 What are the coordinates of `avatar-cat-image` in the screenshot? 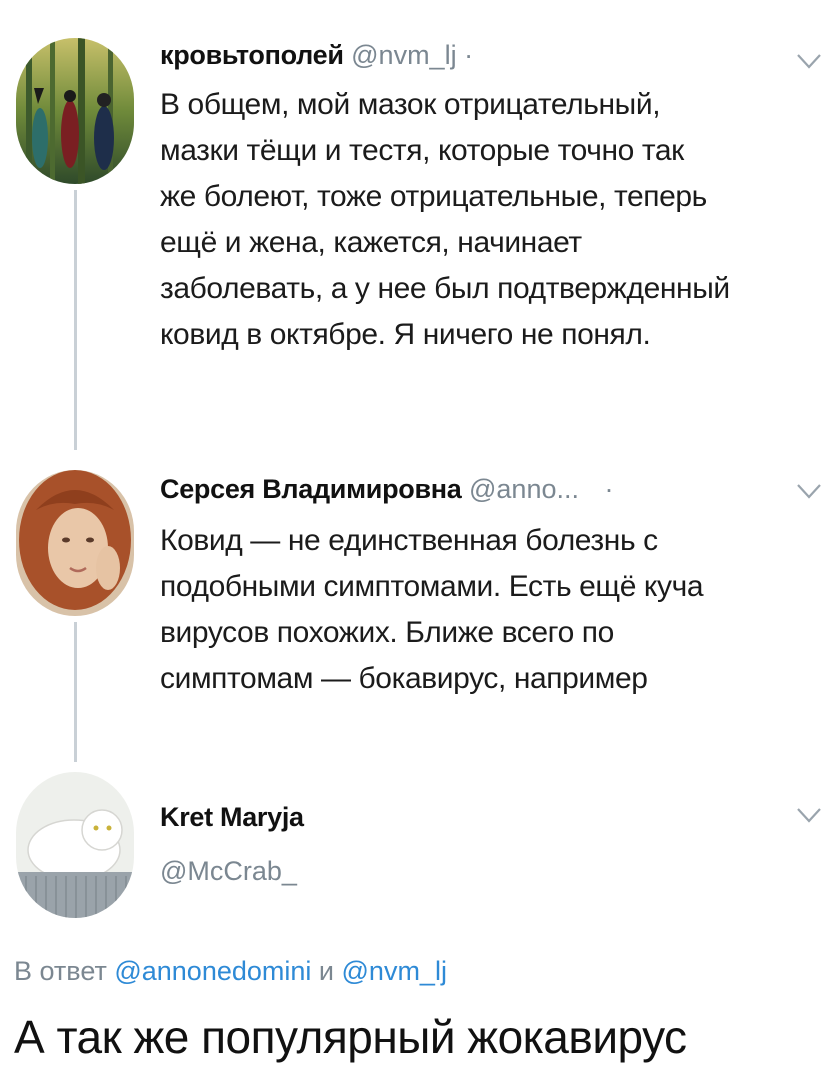 It's located at (75, 845).